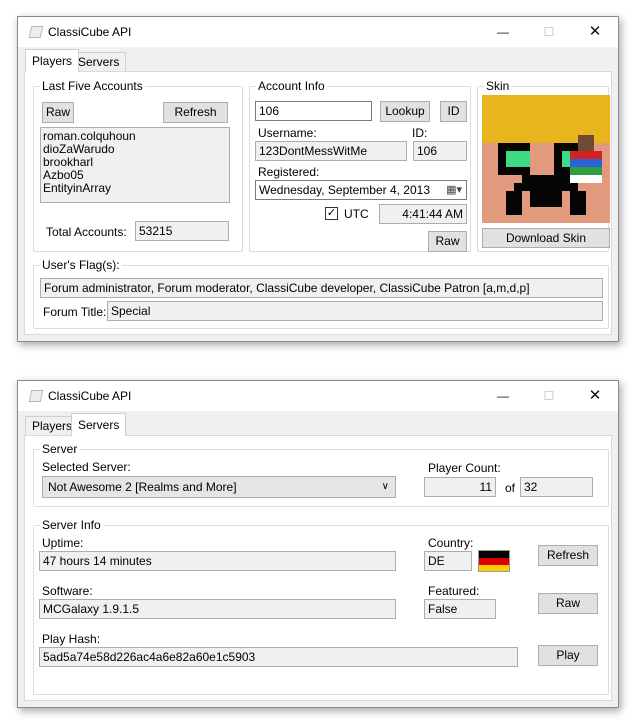 The height and width of the screenshot is (728, 640). What do you see at coordinates (75, 312) in the screenshot?
I see `forum-title-label: Forum Title:` at bounding box center [75, 312].